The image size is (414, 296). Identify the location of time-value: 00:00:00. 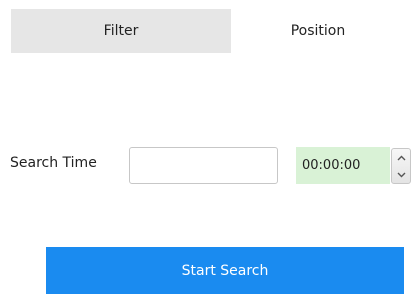
(331, 165).